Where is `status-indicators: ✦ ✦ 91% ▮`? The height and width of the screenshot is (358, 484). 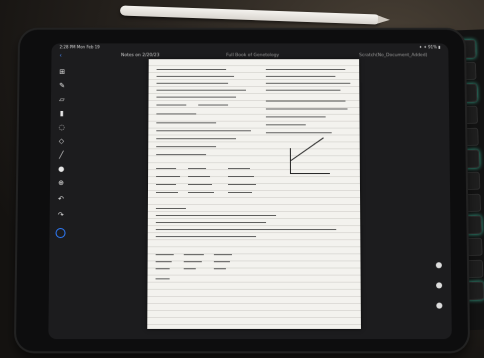
status-indicators: ✦ ✦ 91% ▮ is located at coordinates (429, 47).